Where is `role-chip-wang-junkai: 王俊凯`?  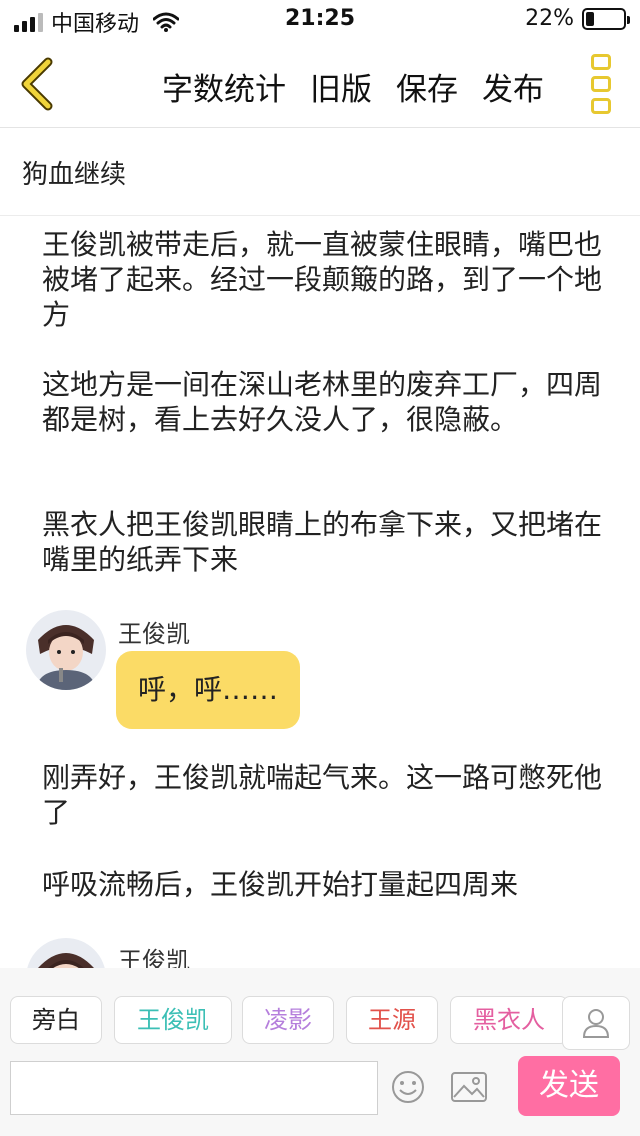 role-chip-wang-junkai: 王俊凯 is located at coordinates (173, 1020).